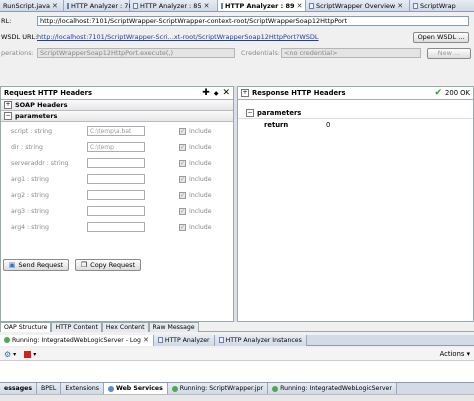  What do you see at coordinates (7, 354) in the screenshot?
I see `settings-icon: ⚙` at bounding box center [7, 354].